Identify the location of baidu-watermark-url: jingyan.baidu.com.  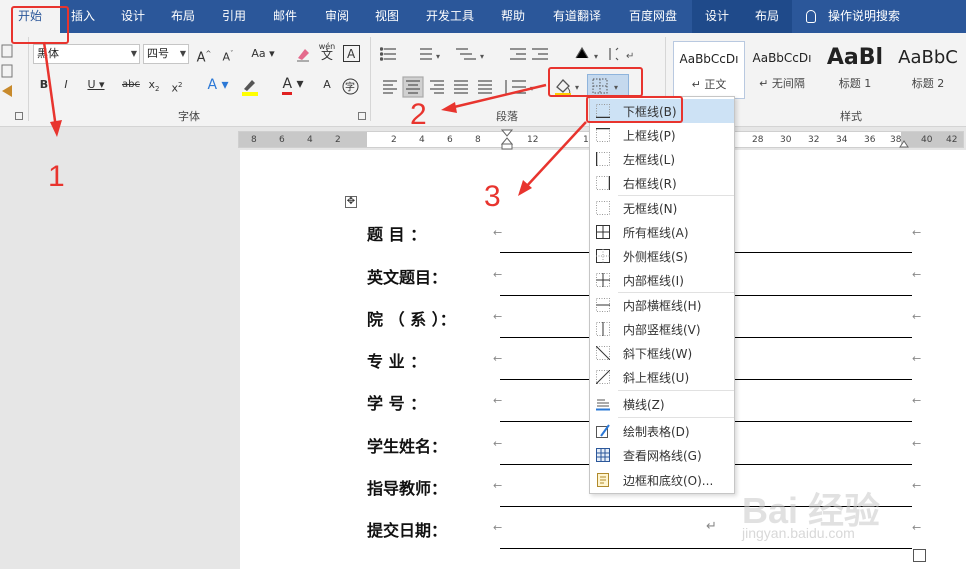
(798, 533).